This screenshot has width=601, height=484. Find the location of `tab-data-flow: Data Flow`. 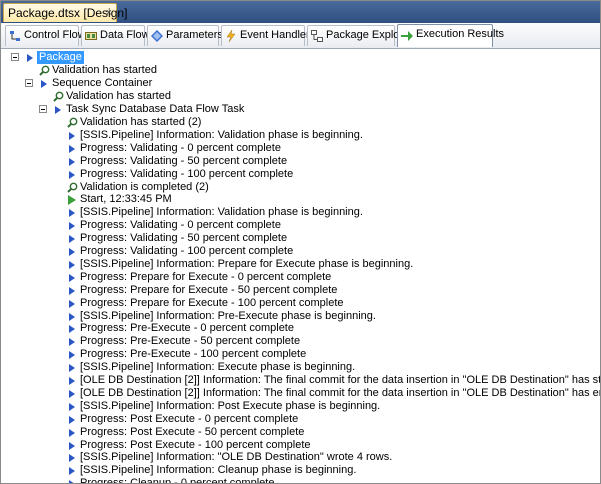

tab-data-flow: Data Flow is located at coordinates (115, 35).